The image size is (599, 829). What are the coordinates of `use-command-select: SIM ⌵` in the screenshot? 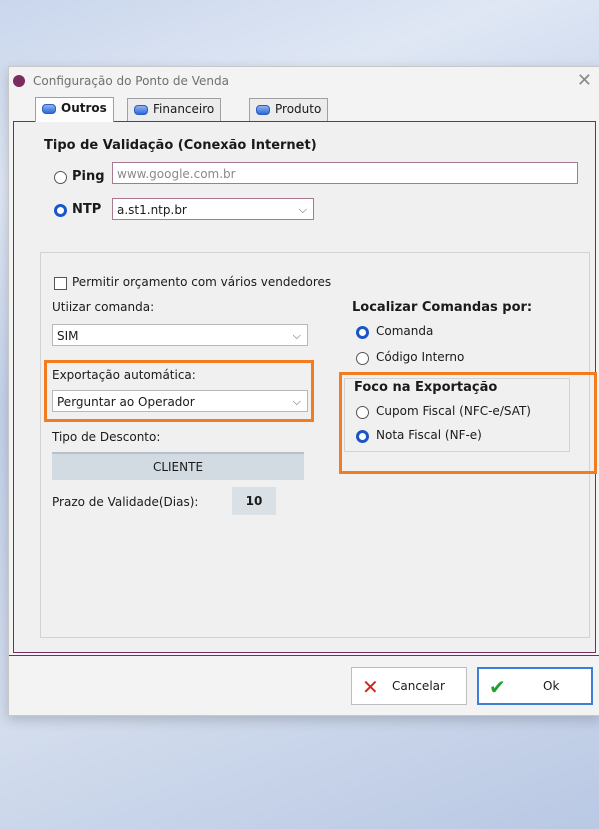 It's located at (180, 335).